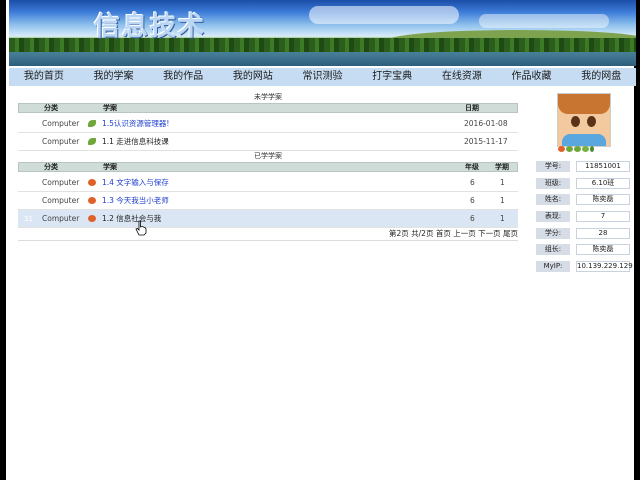 The width and height of the screenshot is (640, 480). I want to click on info-value: 10.139.229.129, so click(604, 266).